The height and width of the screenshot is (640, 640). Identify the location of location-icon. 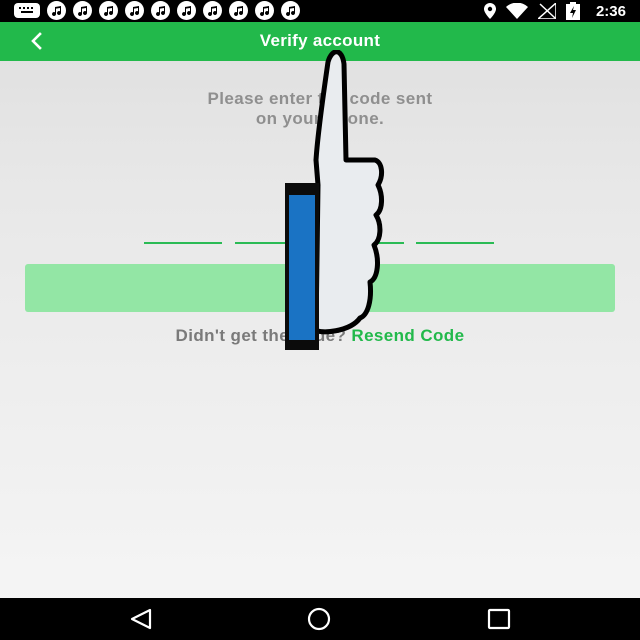
(489, 11).